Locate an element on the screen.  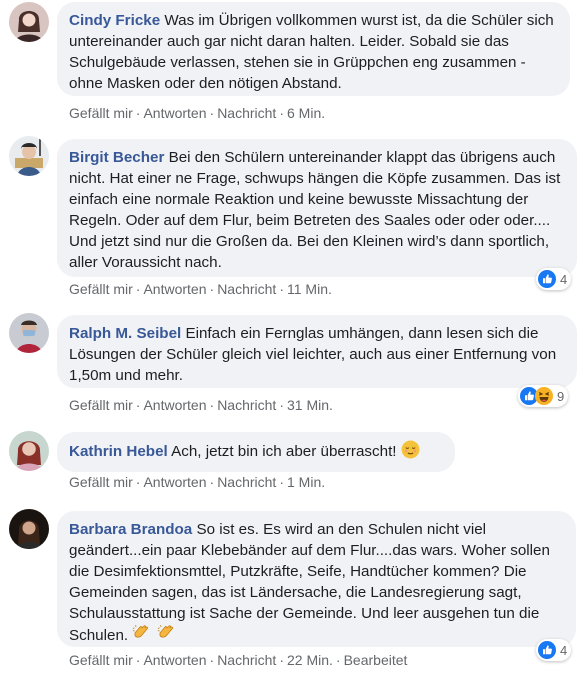
reaction-summary: 9 is located at coordinates (543, 396).